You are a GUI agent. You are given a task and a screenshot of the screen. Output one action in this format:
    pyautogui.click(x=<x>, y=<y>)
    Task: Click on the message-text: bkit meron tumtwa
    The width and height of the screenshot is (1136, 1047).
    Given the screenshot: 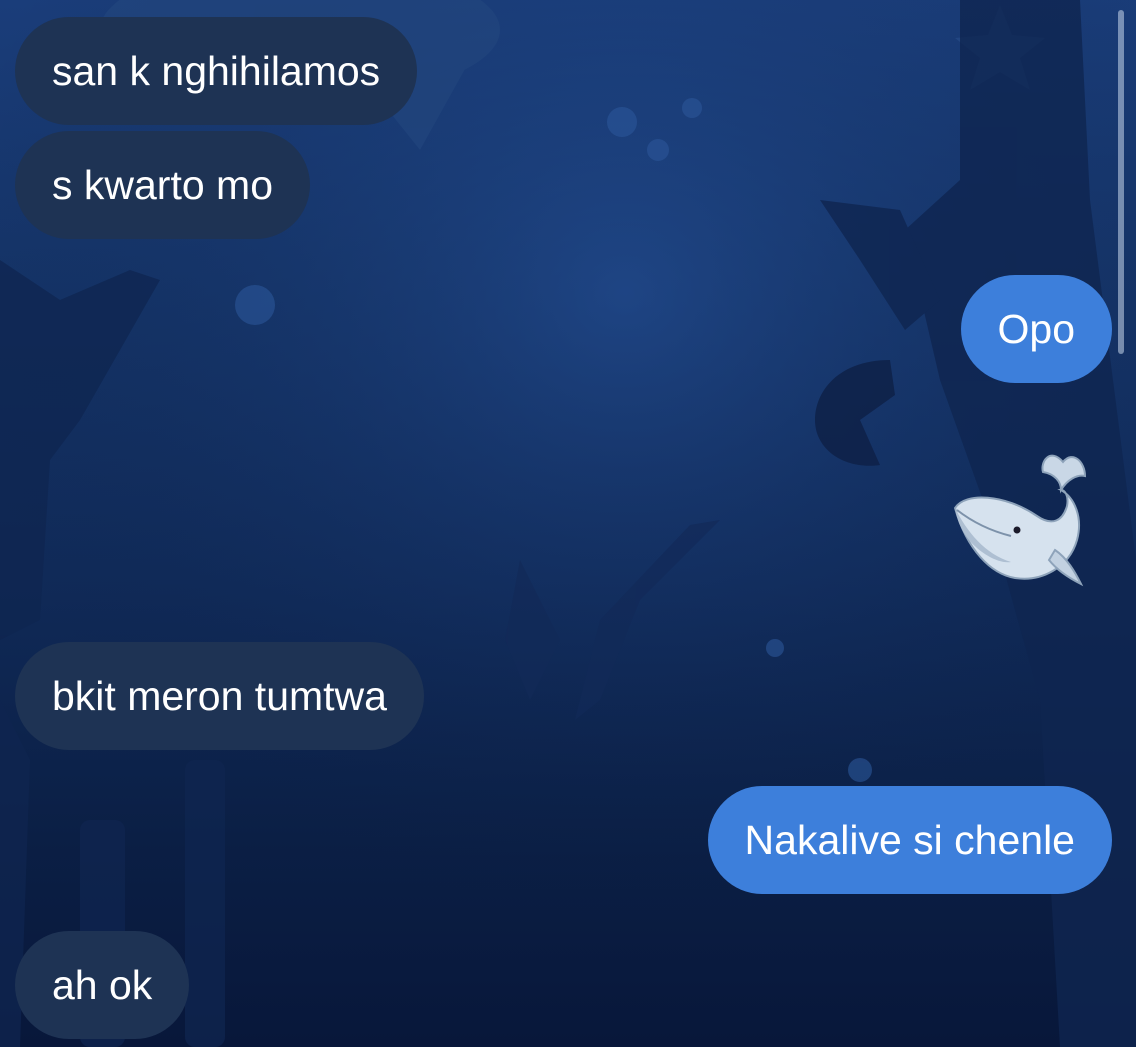 What is the action you would take?
    pyautogui.click(x=219, y=696)
    